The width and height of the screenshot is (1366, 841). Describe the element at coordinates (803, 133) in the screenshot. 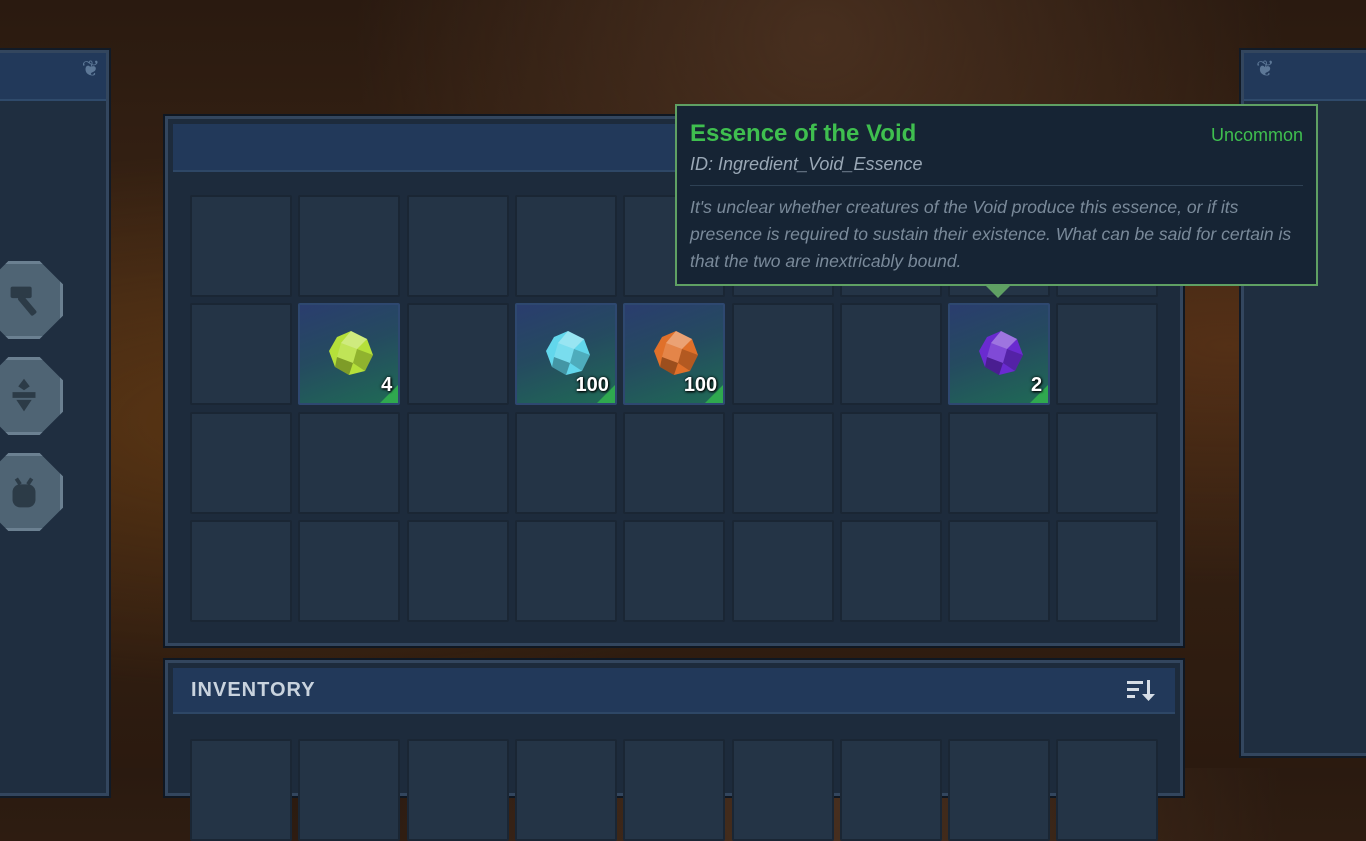

I see `item-name: Essence of the Void` at that location.